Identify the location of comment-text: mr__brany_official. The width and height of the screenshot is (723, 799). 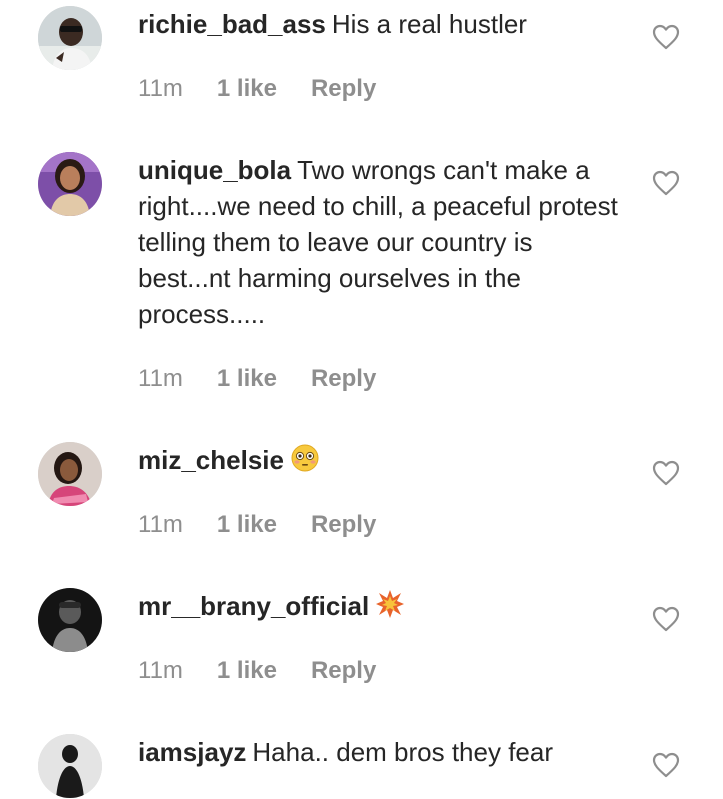
(383, 606).